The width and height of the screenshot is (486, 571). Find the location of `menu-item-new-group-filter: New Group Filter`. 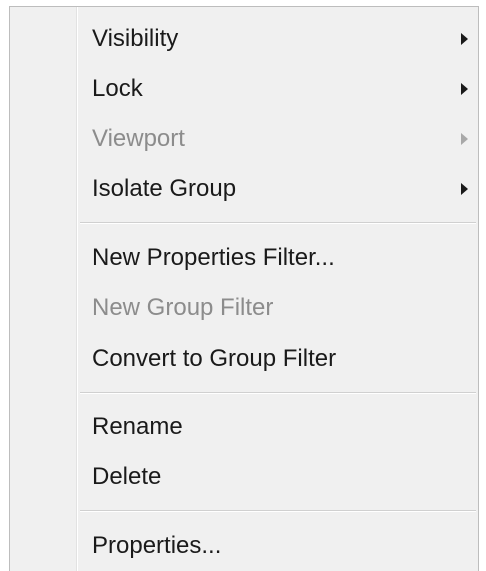

menu-item-new-group-filter: New Group Filter is located at coordinates (244, 308).